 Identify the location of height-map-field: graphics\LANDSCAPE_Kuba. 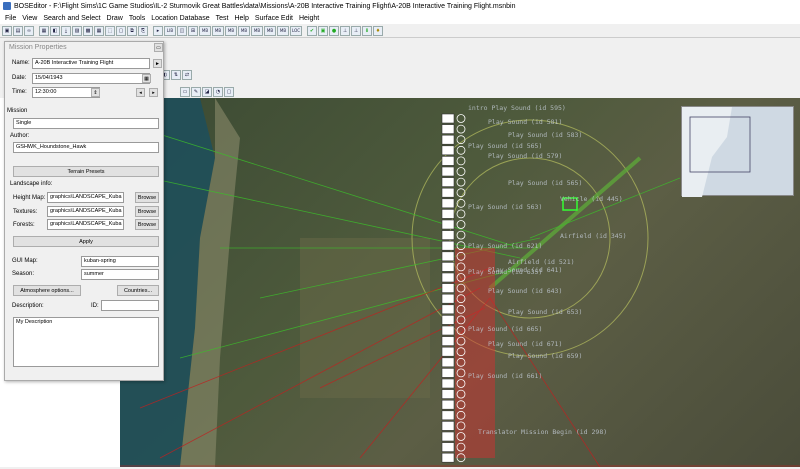
(85, 197).